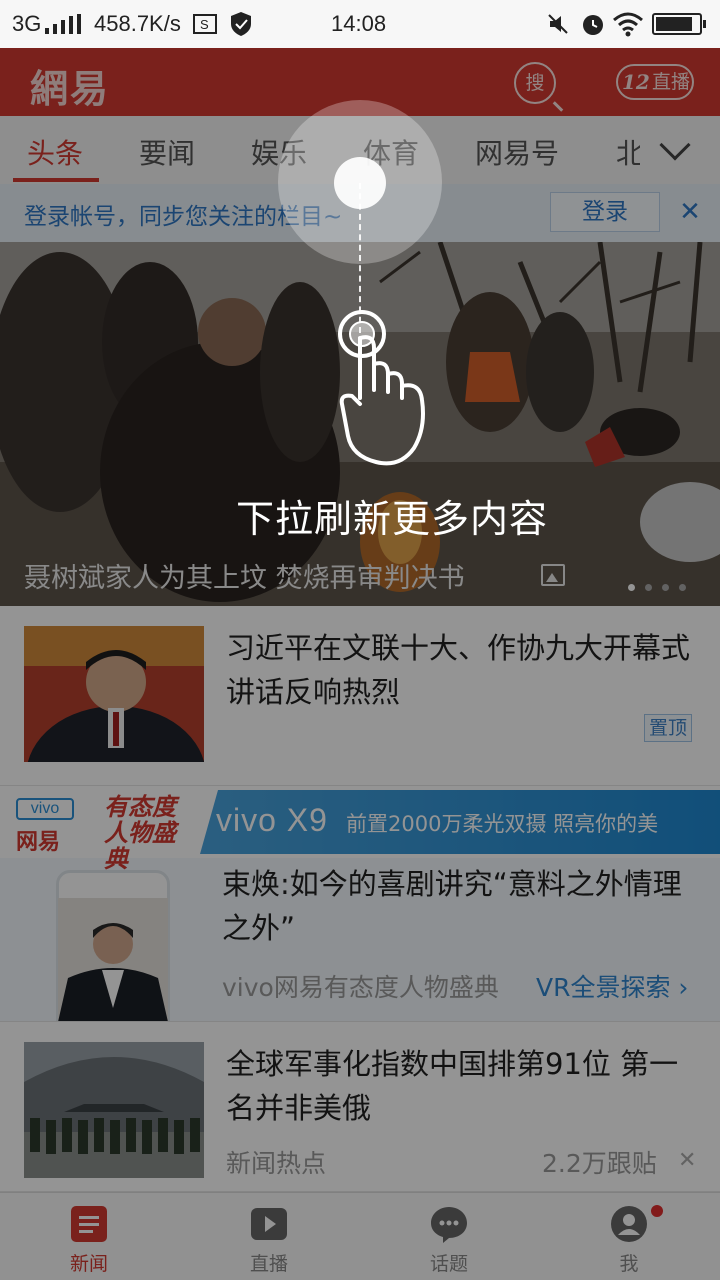  What do you see at coordinates (63, 24) in the screenshot?
I see `signal-icon` at bounding box center [63, 24].